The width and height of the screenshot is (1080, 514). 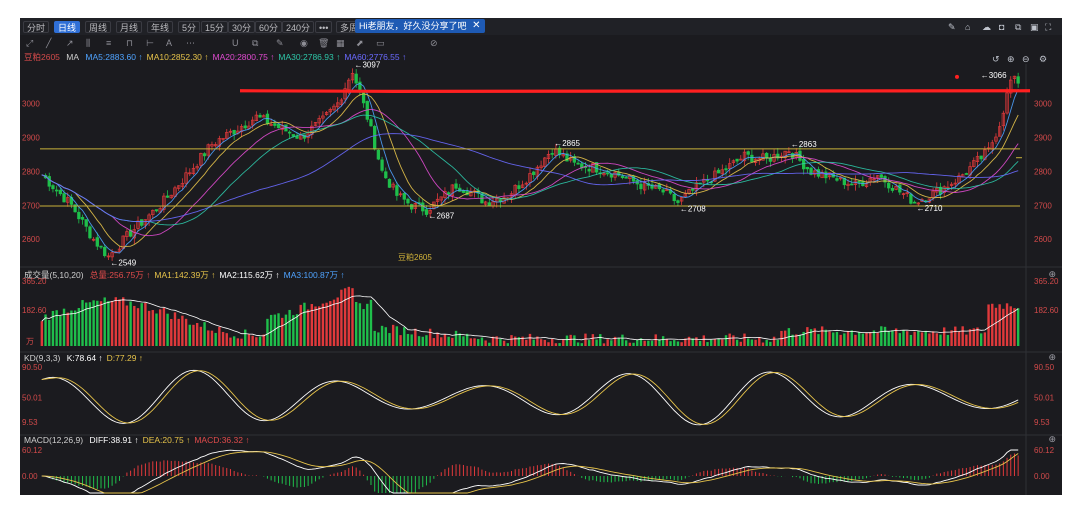 I want to click on price-annotation: ←2863, so click(x=804, y=144).